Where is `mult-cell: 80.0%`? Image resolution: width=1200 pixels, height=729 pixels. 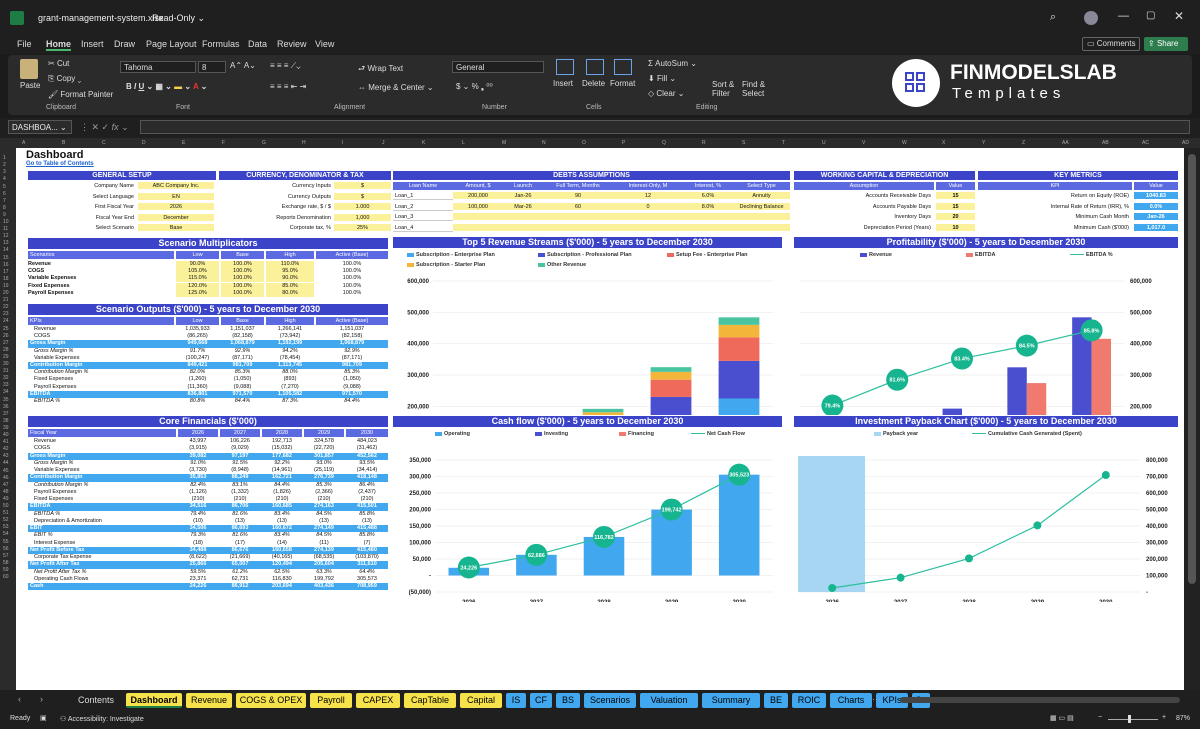
mult-cell: 80.0% is located at coordinates (290, 293).